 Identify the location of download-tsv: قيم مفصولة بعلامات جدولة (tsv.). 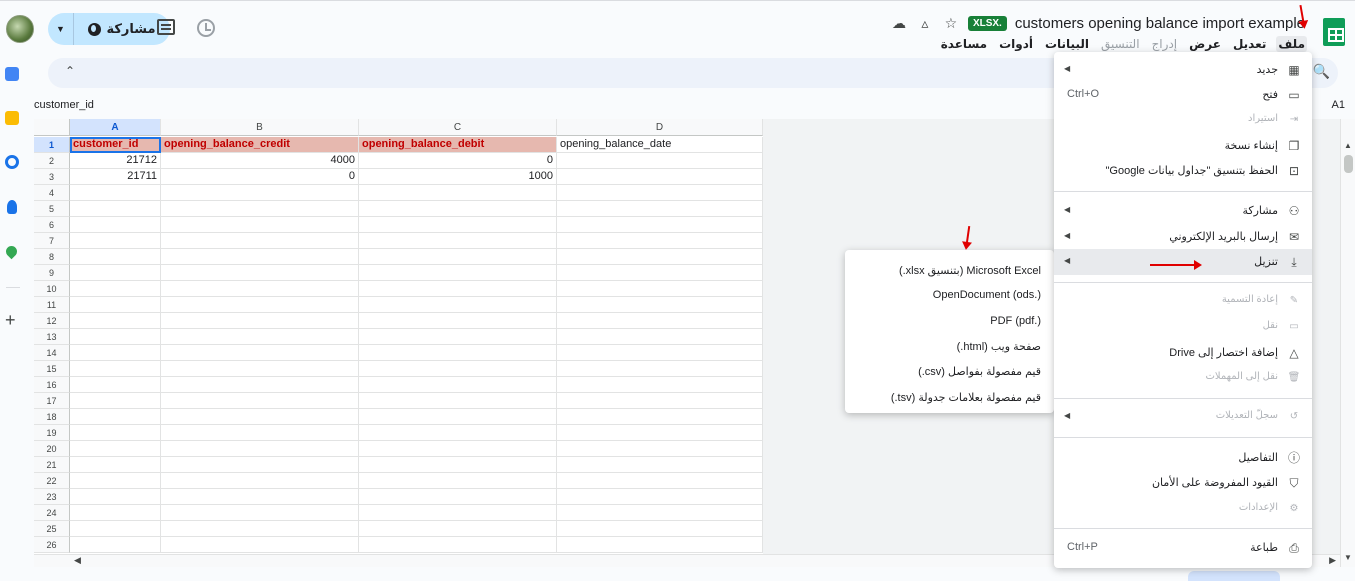
(949, 396).